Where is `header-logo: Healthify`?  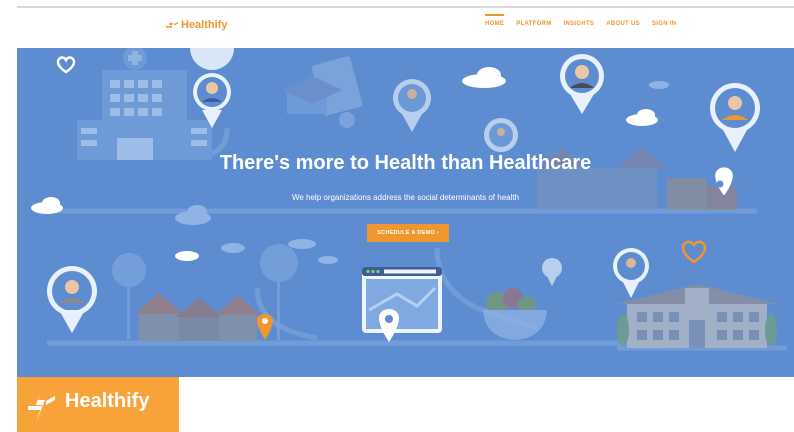 header-logo: Healthify is located at coordinates (196, 25).